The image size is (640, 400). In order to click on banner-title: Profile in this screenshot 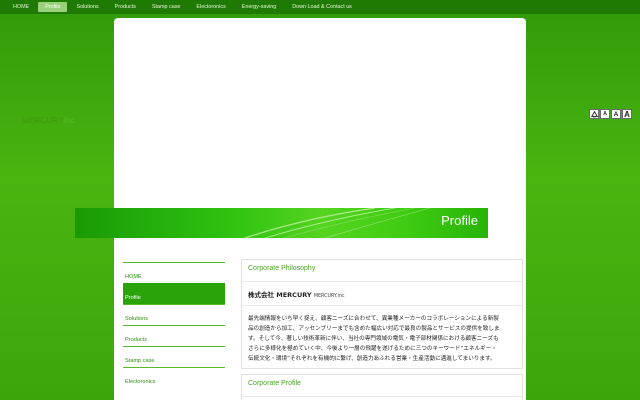, I will do `click(459, 220)`.